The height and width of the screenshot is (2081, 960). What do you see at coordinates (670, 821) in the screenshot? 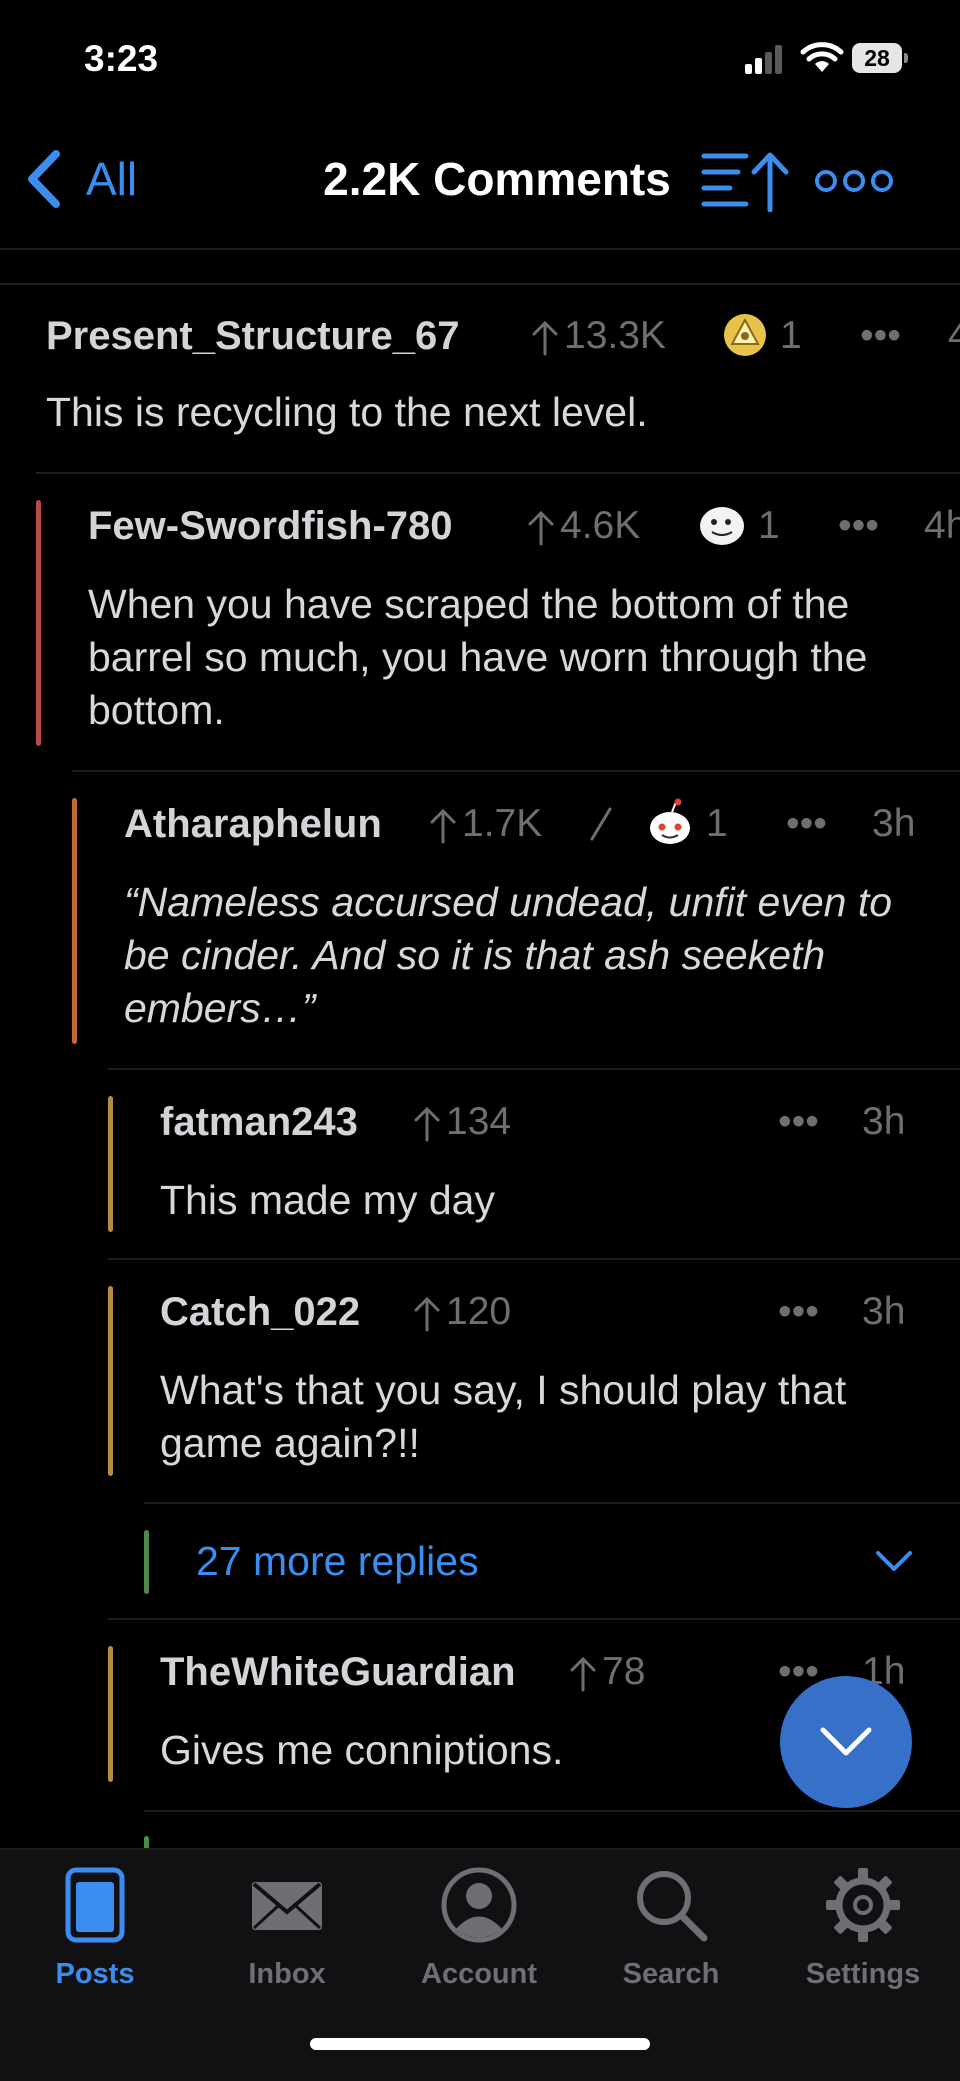
I see `snoo-award-icon` at bounding box center [670, 821].